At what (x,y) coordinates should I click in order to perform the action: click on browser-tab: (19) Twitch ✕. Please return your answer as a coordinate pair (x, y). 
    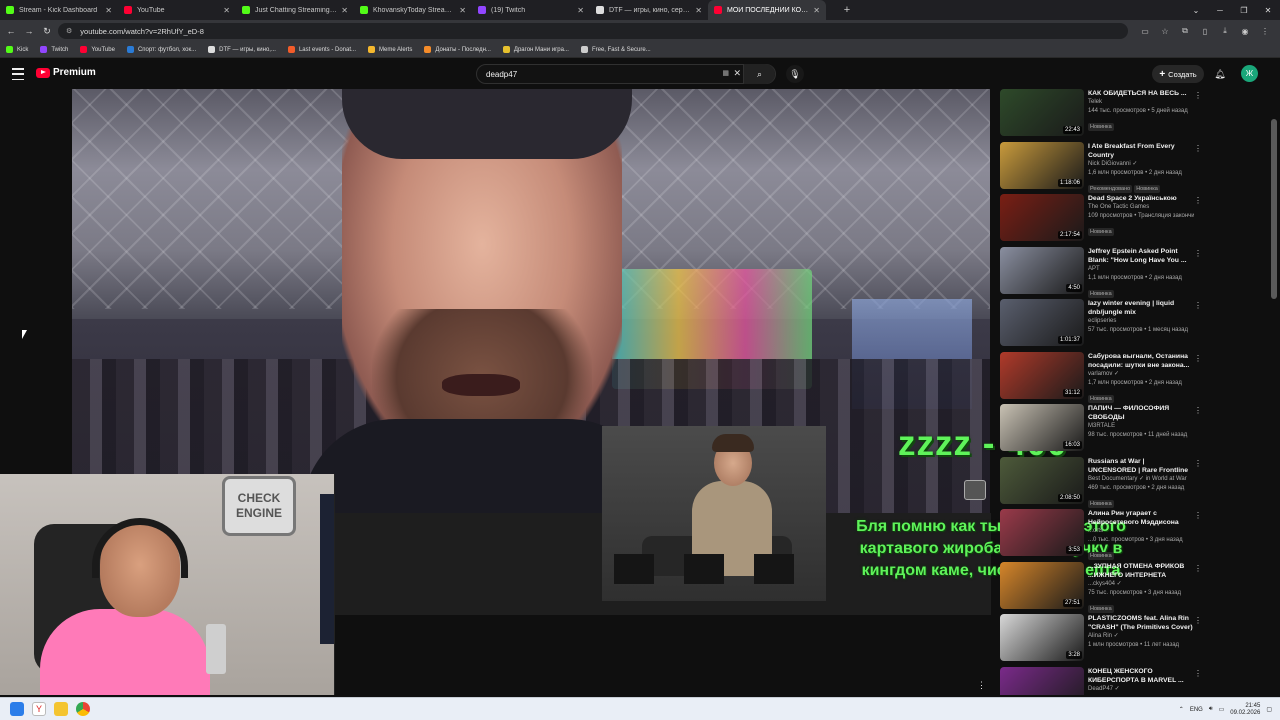
    Looking at the image, I should click on (531, 10).